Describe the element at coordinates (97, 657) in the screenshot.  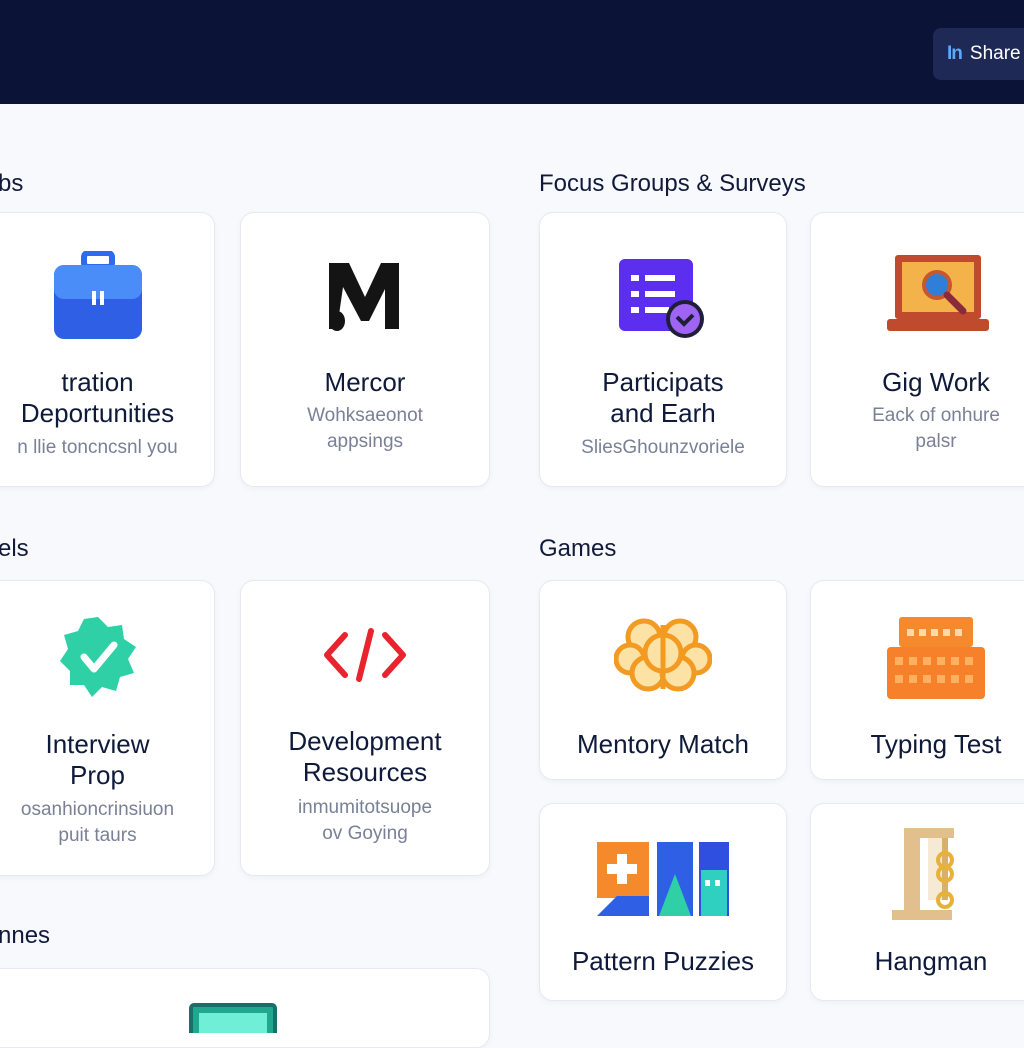
I see `verified-badge-icon` at that location.